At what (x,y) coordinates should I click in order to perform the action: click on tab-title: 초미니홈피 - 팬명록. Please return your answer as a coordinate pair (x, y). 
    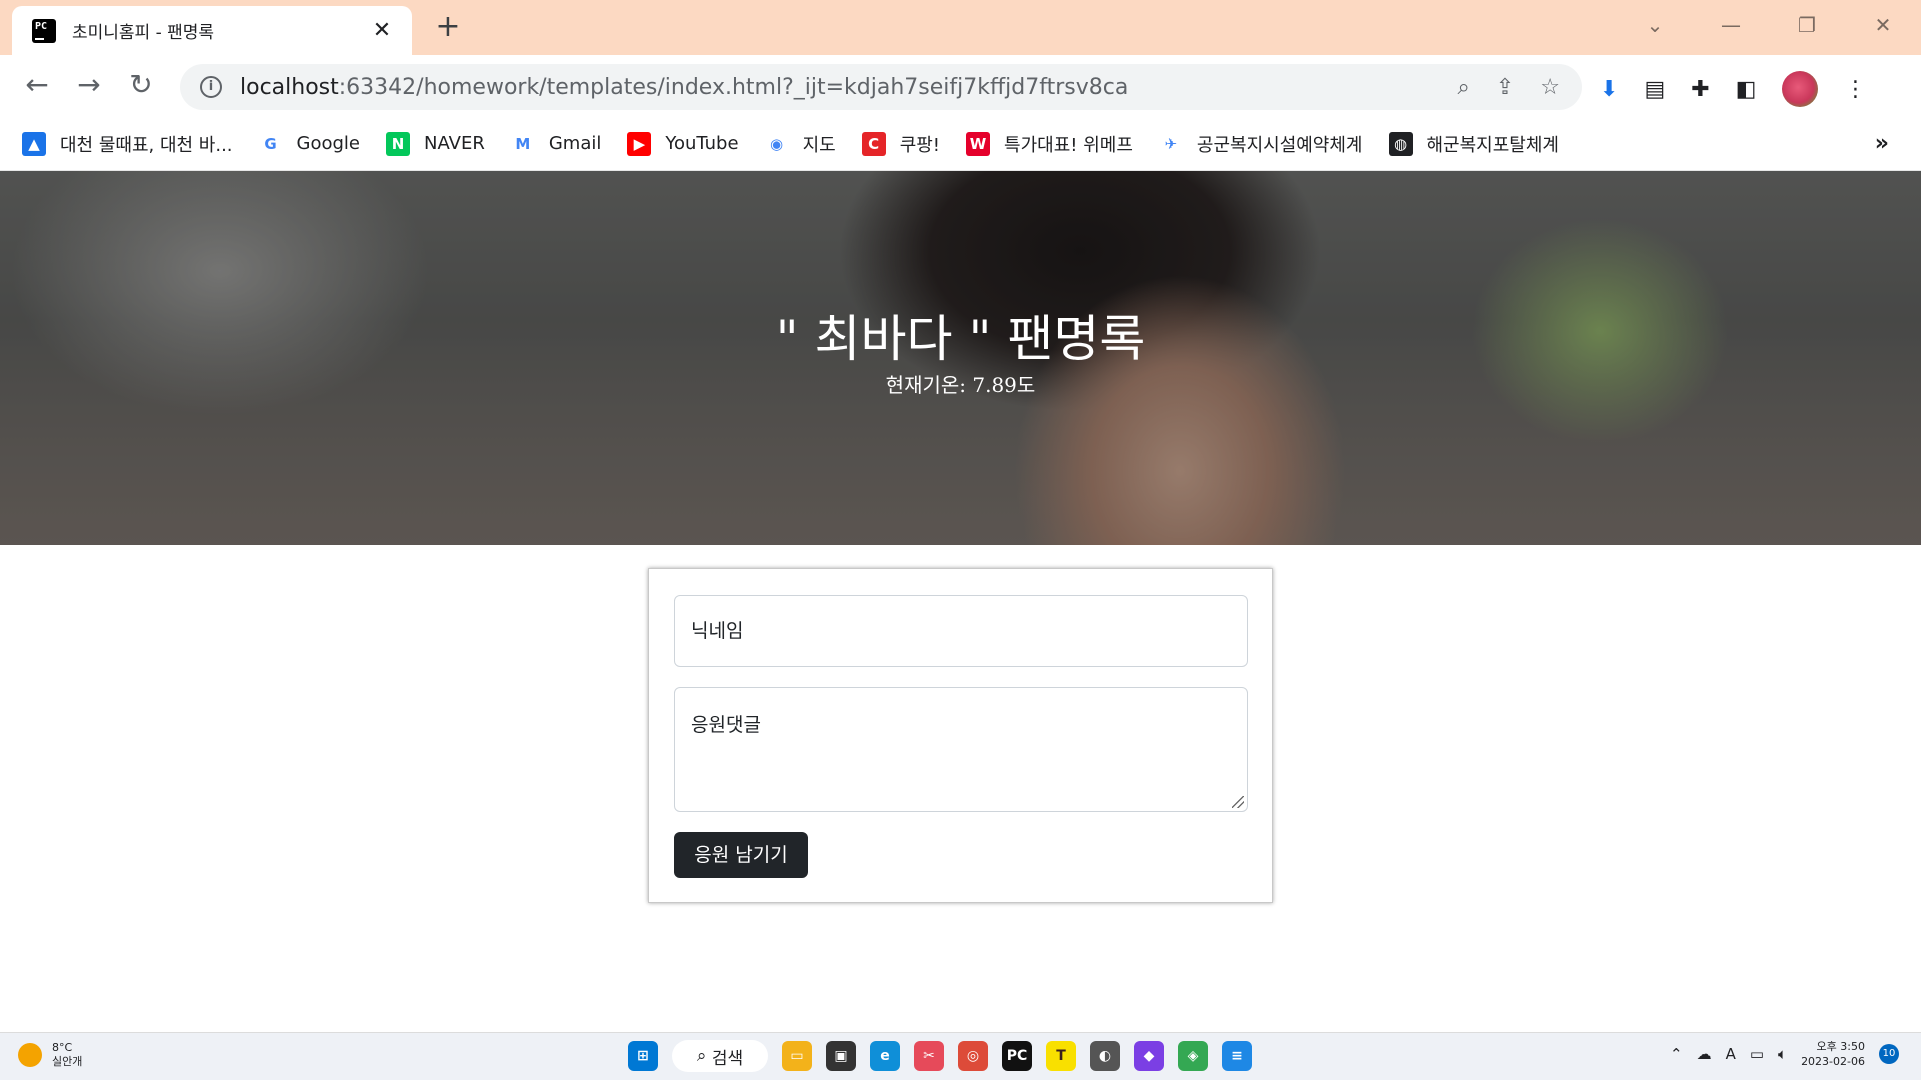
    Looking at the image, I should click on (143, 33).